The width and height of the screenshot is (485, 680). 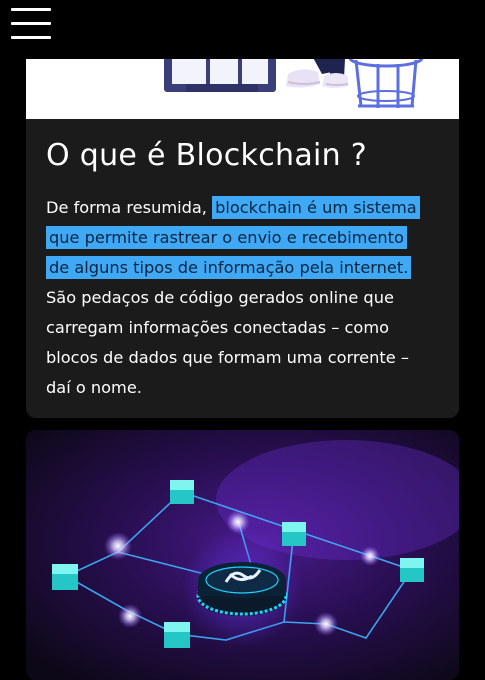 I want to click on paragraph-intro: De forma resumida,, so click(x=126, y=207).